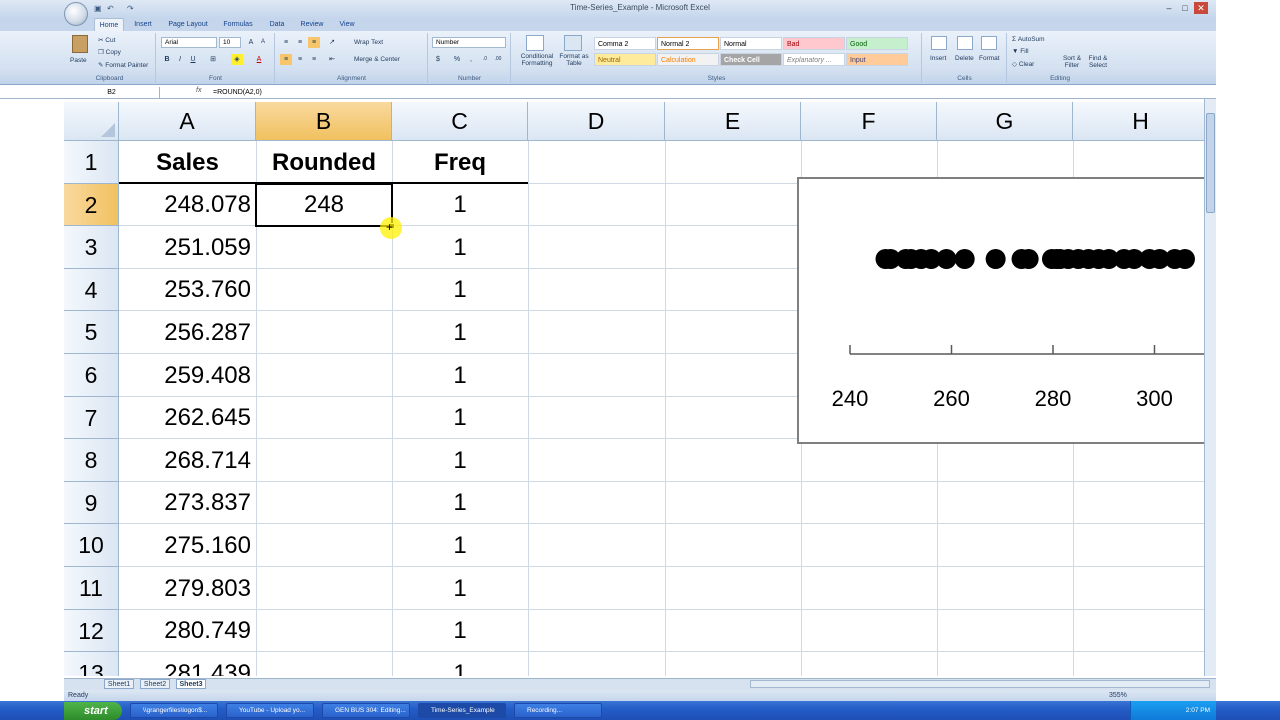  Describe the element at coordinates (751, 43) in the screenshot. I see `style-normal: Normal` at that location.